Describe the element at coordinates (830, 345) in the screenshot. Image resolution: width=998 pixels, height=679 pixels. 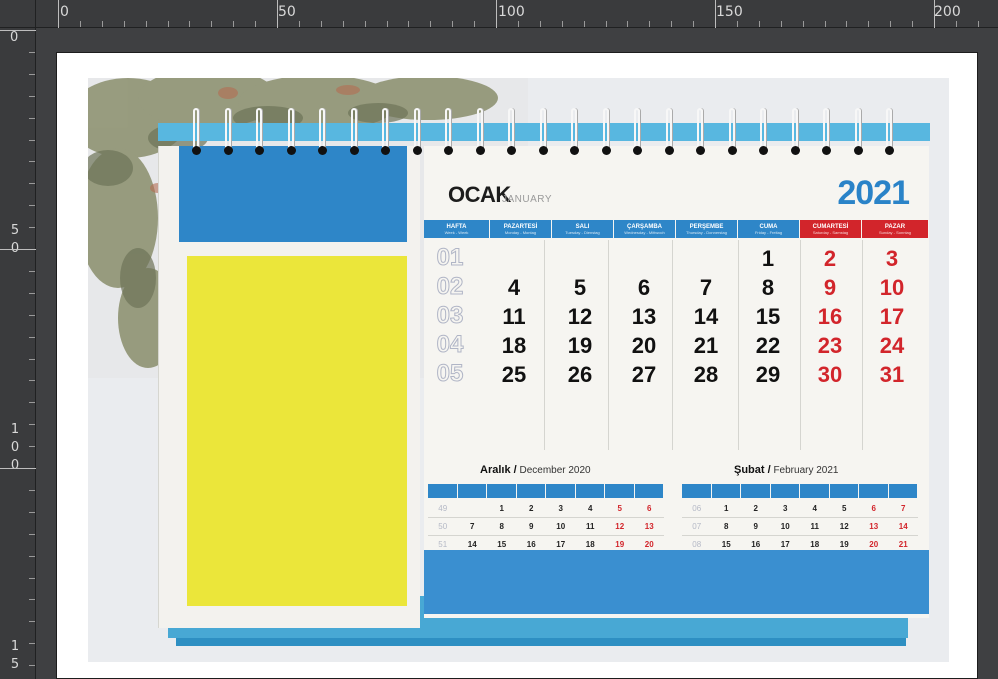
I see `day-cell: 23` at that location.